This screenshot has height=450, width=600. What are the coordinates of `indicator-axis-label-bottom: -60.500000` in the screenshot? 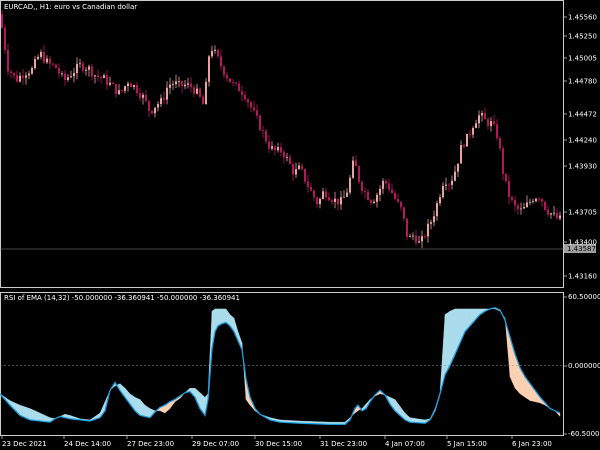 It's located at (584, 434).